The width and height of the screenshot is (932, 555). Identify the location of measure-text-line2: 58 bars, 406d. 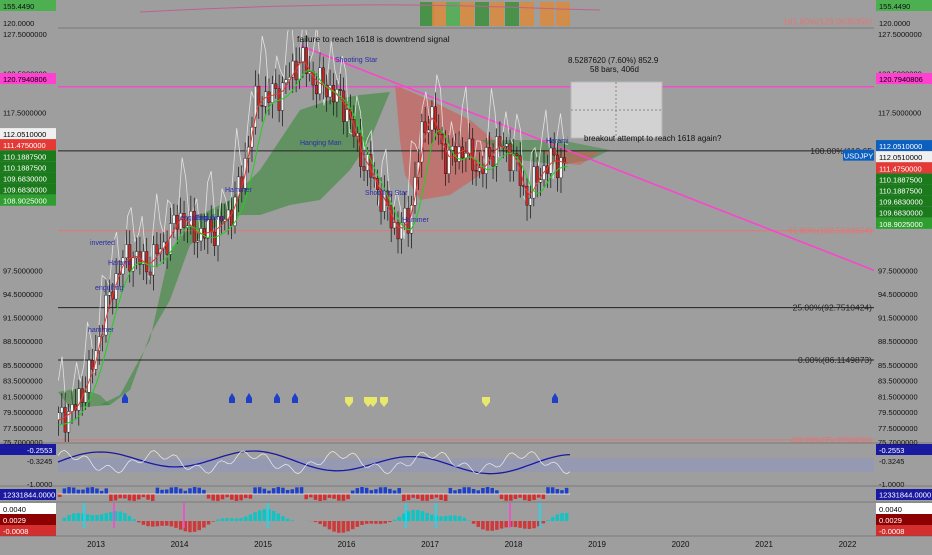
(614, 69).